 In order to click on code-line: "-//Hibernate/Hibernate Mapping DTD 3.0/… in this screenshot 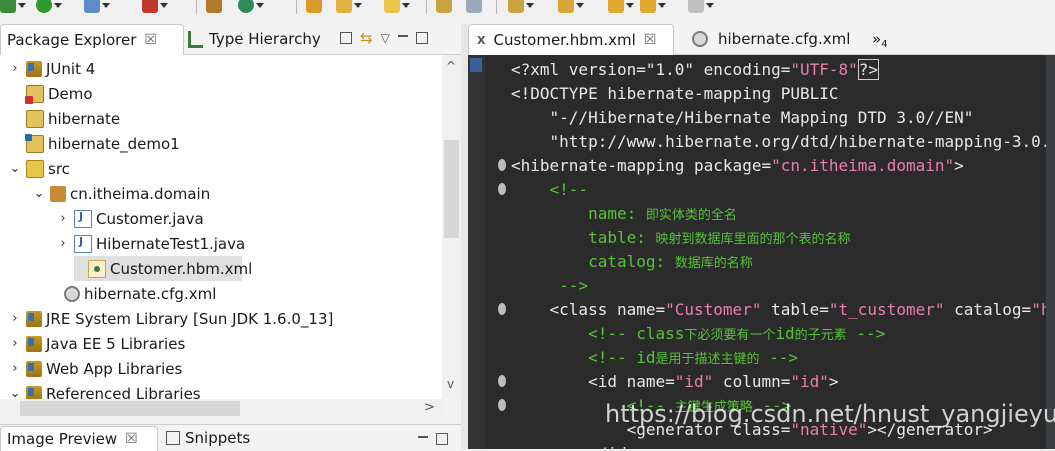, I will do `click(742, 118)`.